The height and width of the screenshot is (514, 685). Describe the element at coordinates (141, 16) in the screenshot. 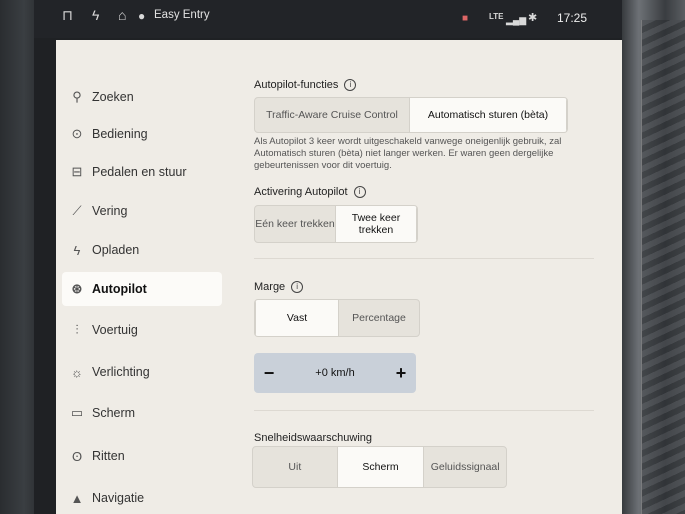

I see `profile-icon: ●` at that location.